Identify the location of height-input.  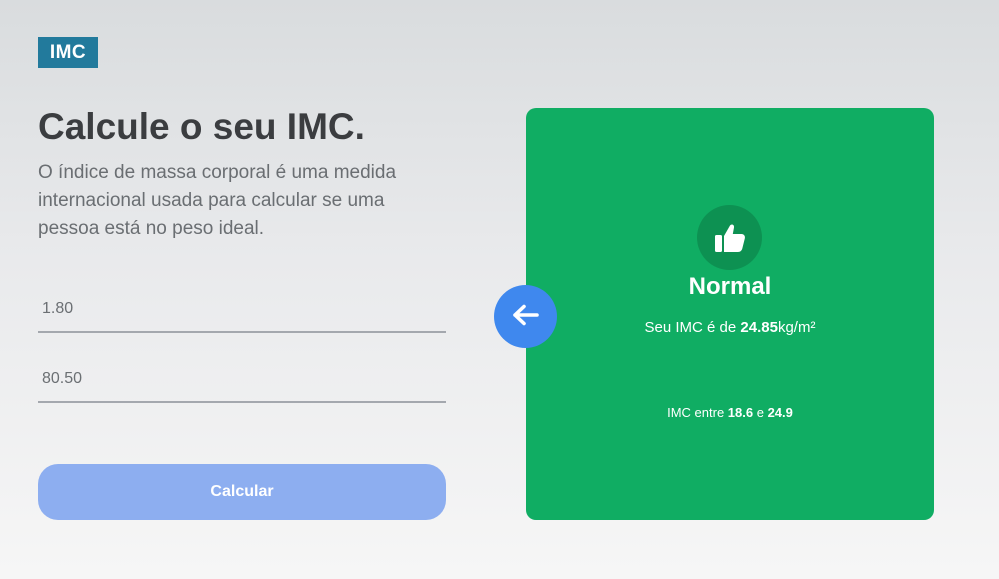
(242, 310).